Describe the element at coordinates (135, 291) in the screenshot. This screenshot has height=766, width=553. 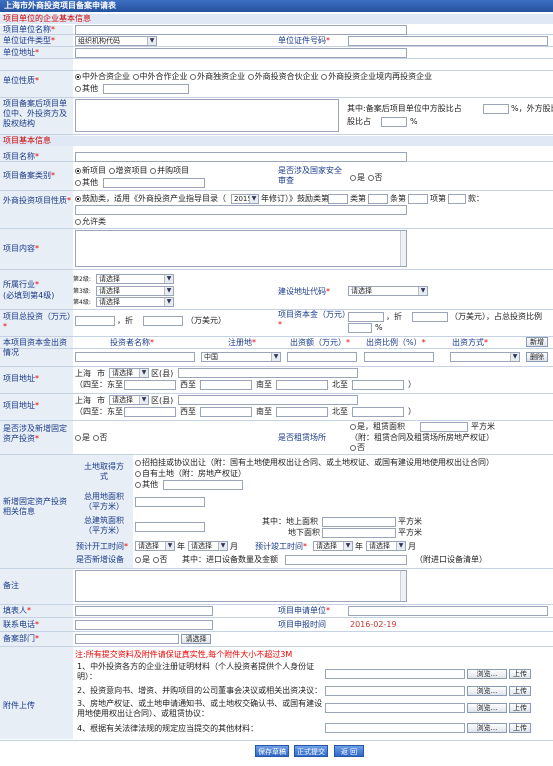
I see `level3-select: 请选择 ▼` at that location.